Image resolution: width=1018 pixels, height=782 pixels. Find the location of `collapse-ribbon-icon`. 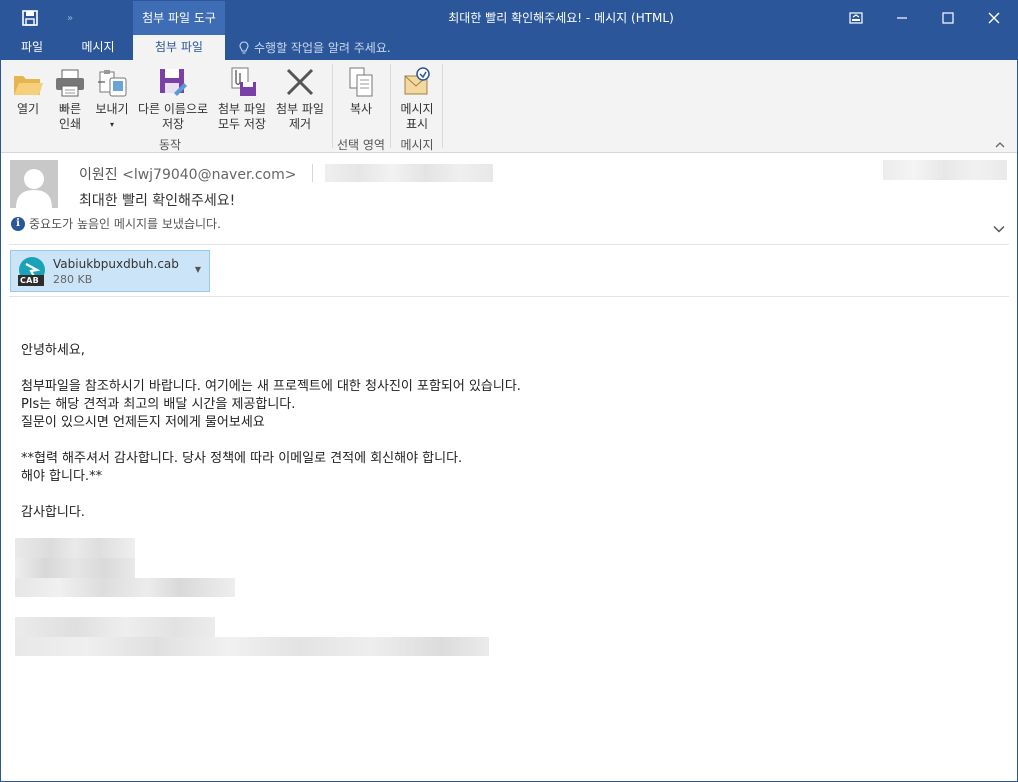

collapse-ribbon-icon is located at coordinates (1000, 144).